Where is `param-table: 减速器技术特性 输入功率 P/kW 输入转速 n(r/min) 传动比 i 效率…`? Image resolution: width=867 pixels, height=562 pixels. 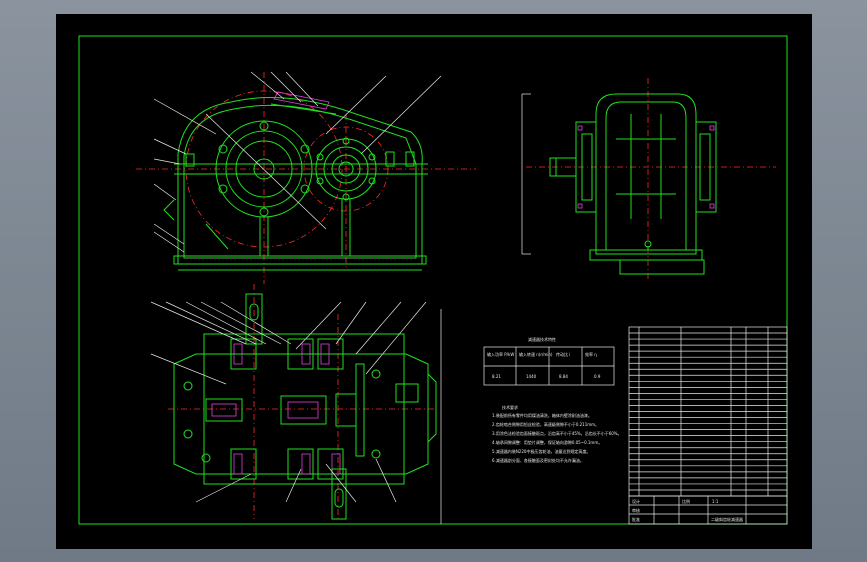
param-table: 减速器技术特性 输入功率 P/kW 输入转速 n(r/min) 传动比 i 效率… is located at coordinates (549, 361).